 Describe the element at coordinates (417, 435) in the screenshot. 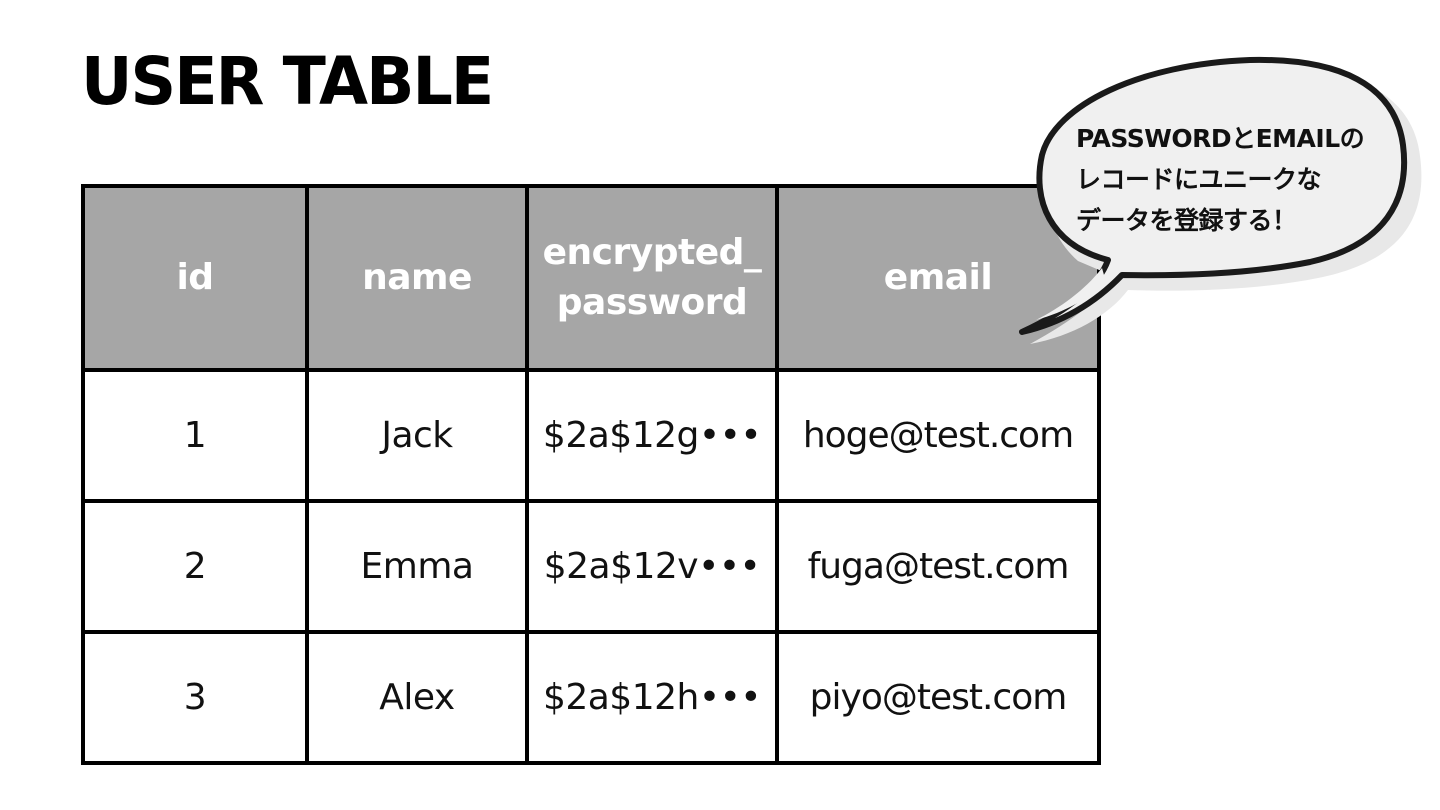

I see `cell-name: Jack` at that location.